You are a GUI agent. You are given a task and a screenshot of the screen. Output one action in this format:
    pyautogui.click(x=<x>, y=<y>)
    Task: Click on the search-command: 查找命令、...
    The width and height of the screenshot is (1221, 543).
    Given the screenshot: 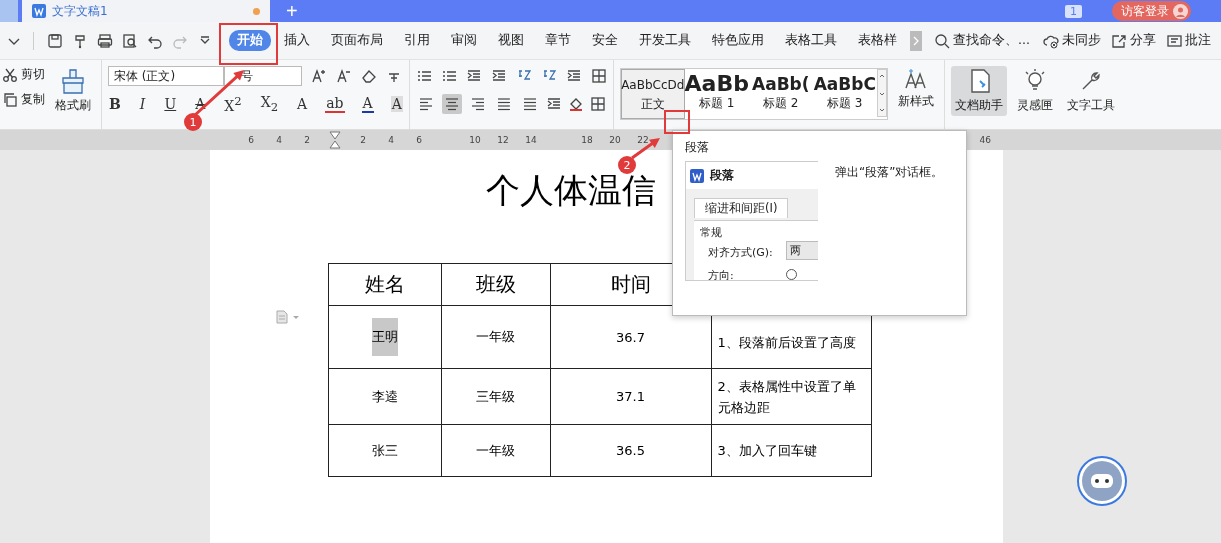 What is the action you would take?
    pyautogui.click(x=982, y=40)
    